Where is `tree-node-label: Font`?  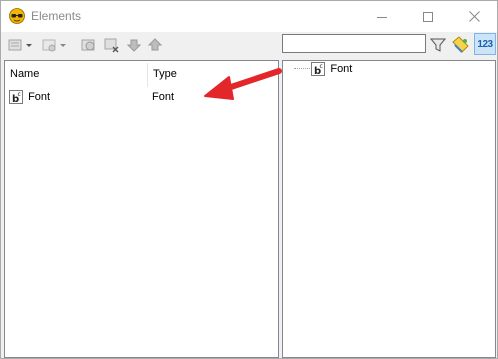 tree-node-label: Font is located at coordinates (341, 69).